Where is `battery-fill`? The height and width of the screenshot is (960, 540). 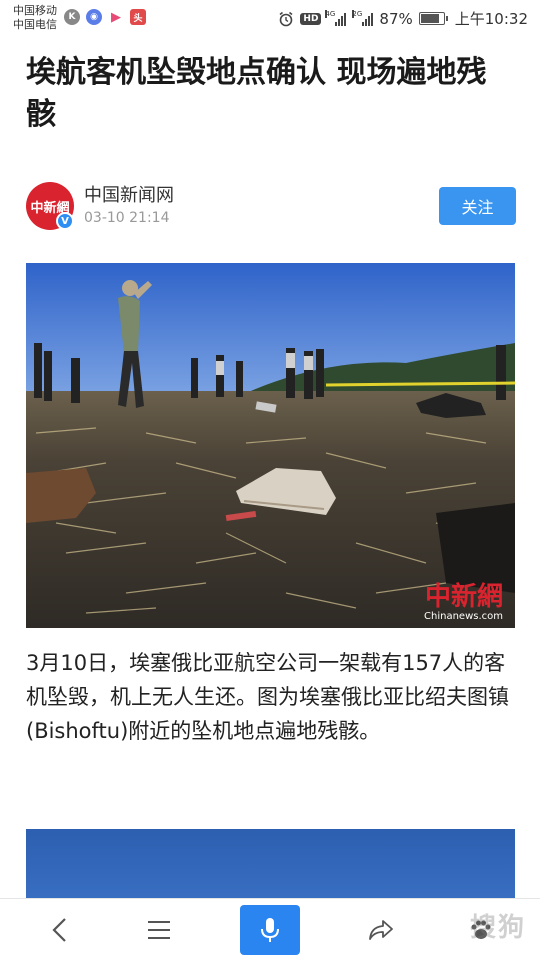
battery-fill is located at coordinates (429, 18).